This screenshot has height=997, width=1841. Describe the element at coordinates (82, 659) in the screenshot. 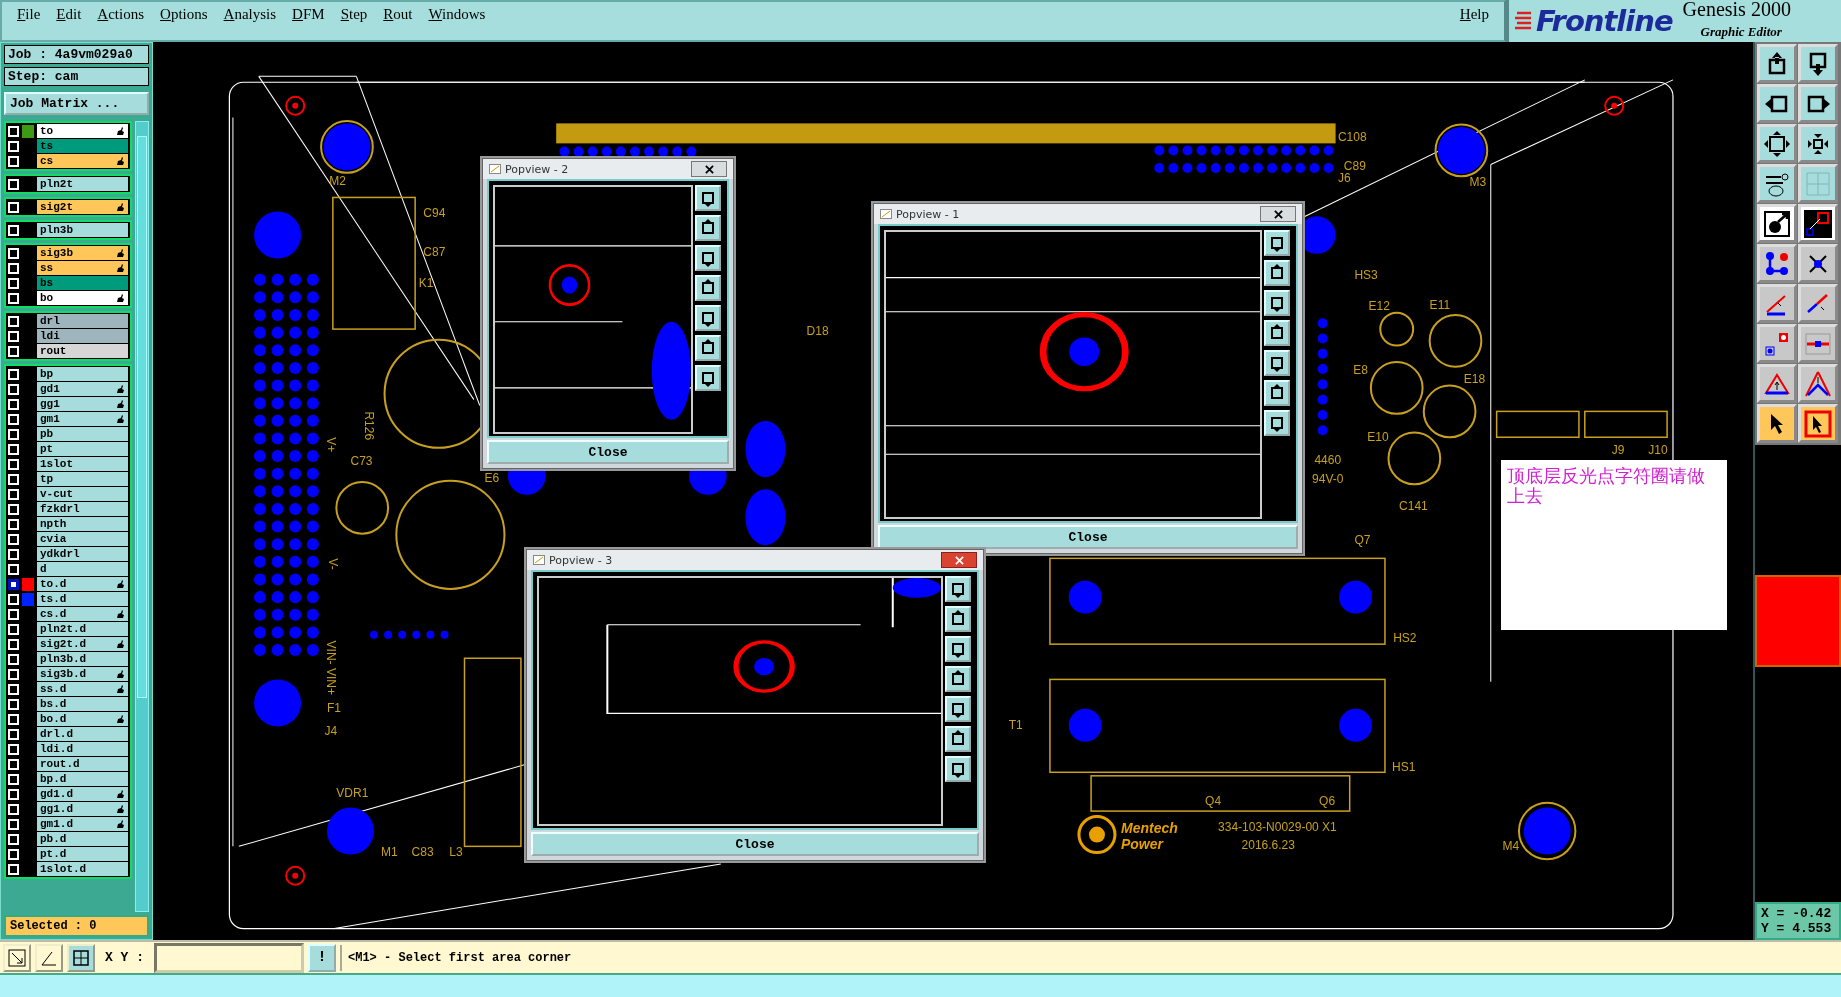

I see `layer-name: pln3b.d` at that location.